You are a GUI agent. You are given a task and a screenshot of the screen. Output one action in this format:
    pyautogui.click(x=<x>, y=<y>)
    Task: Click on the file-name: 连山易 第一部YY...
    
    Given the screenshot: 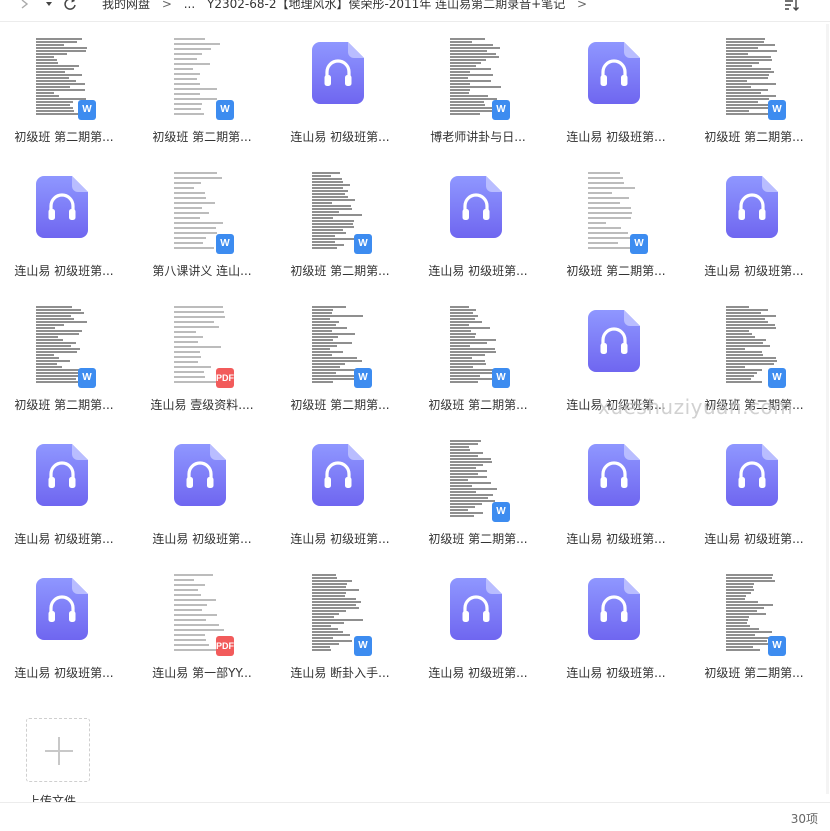 What is the action you would take?
    pyautogui.click(x=202, y=673)
    